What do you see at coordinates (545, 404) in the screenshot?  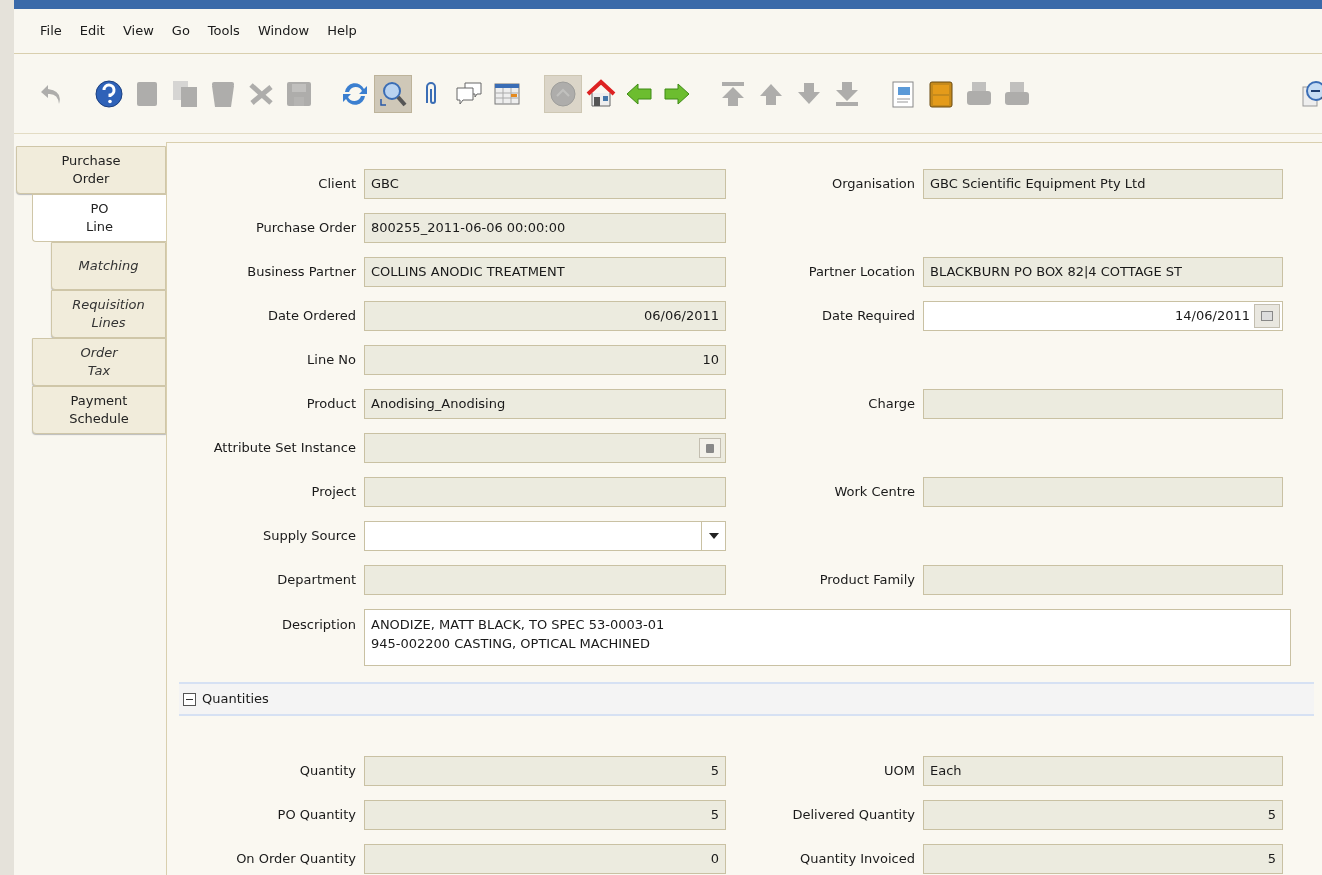 I see `input-field: Anodising_Anodising` at bounding box center [545, 404].